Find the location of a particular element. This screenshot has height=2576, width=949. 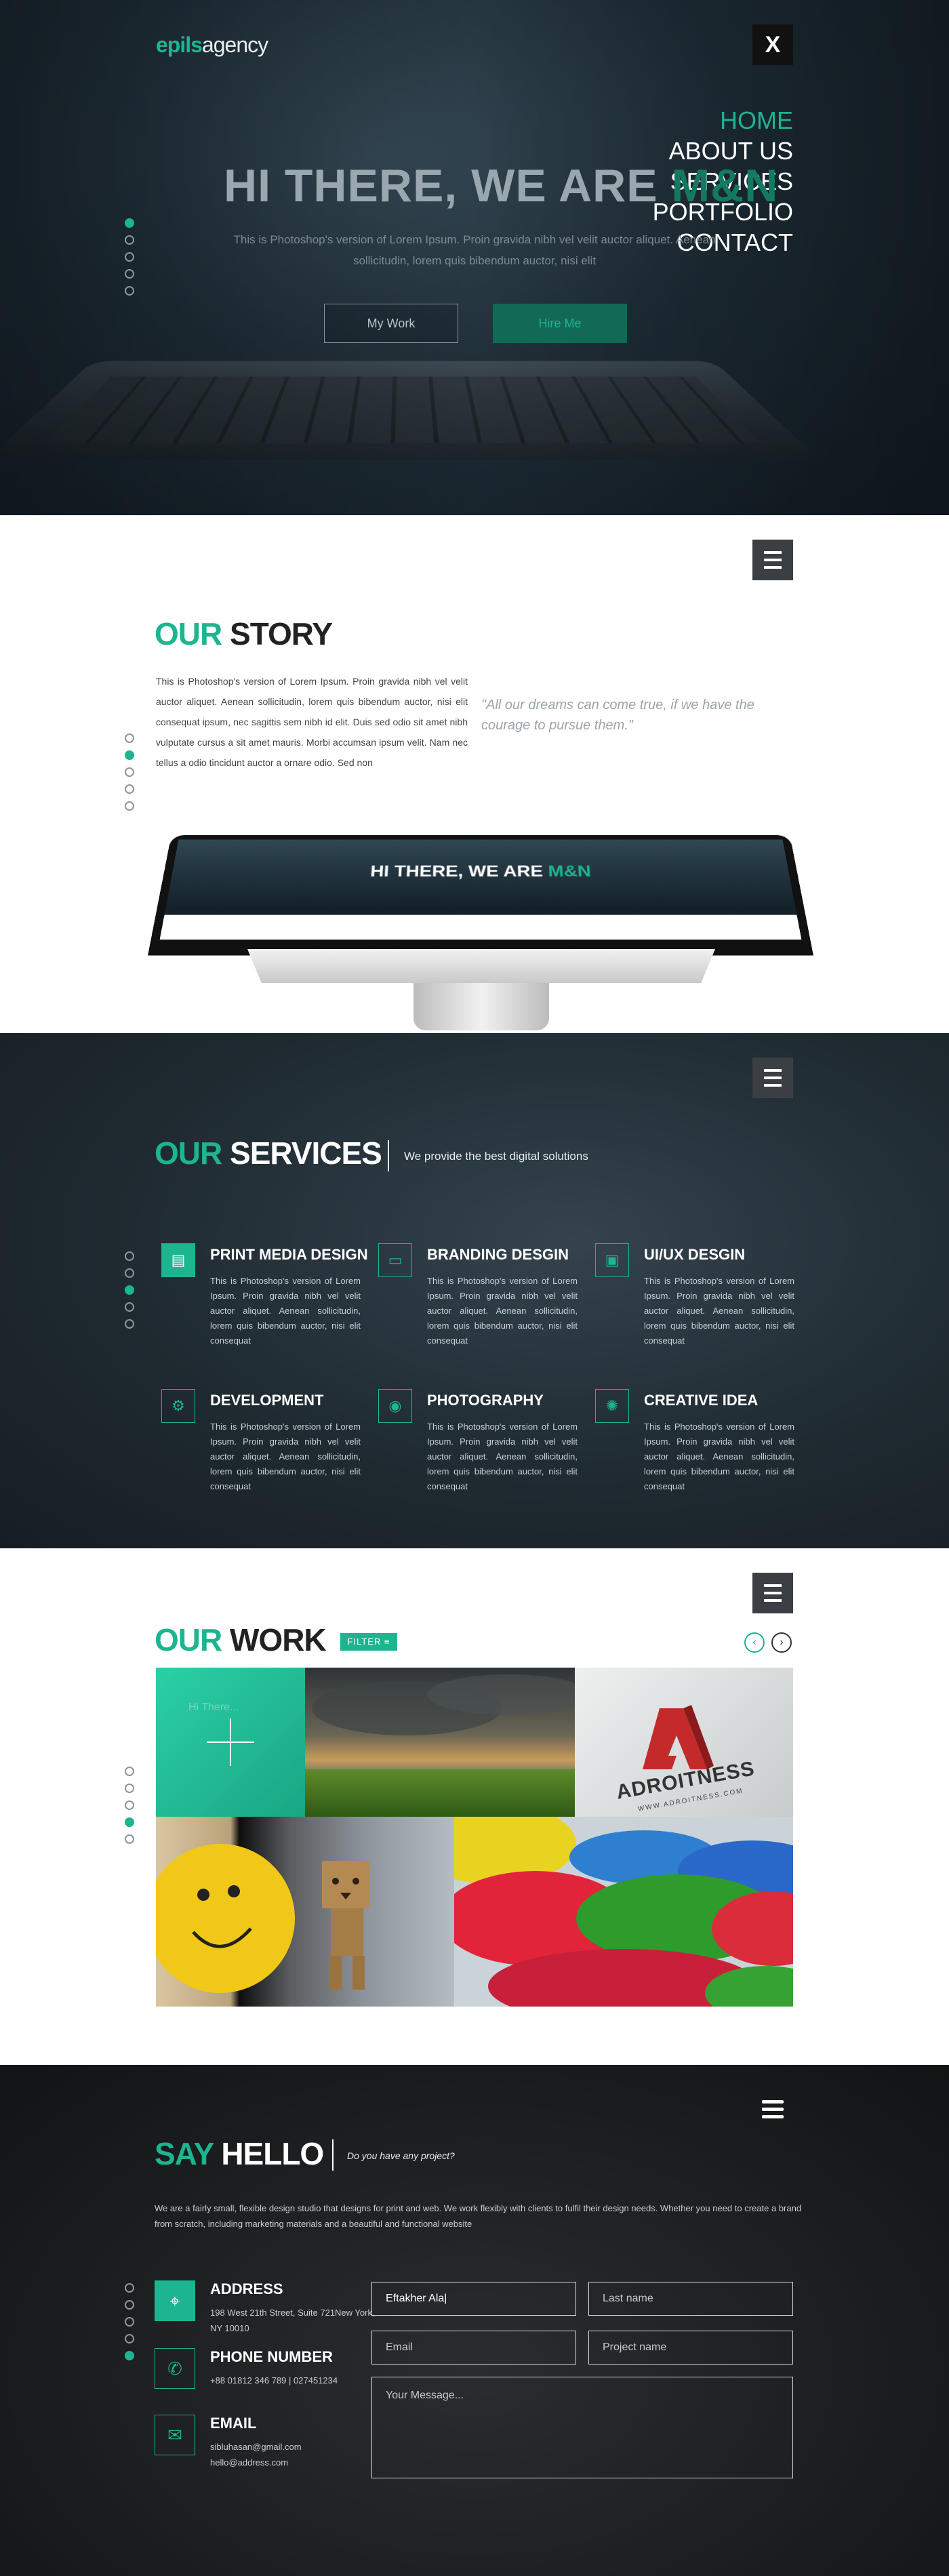

work-title: OUR WORK is located at coordinates (241, 1640).